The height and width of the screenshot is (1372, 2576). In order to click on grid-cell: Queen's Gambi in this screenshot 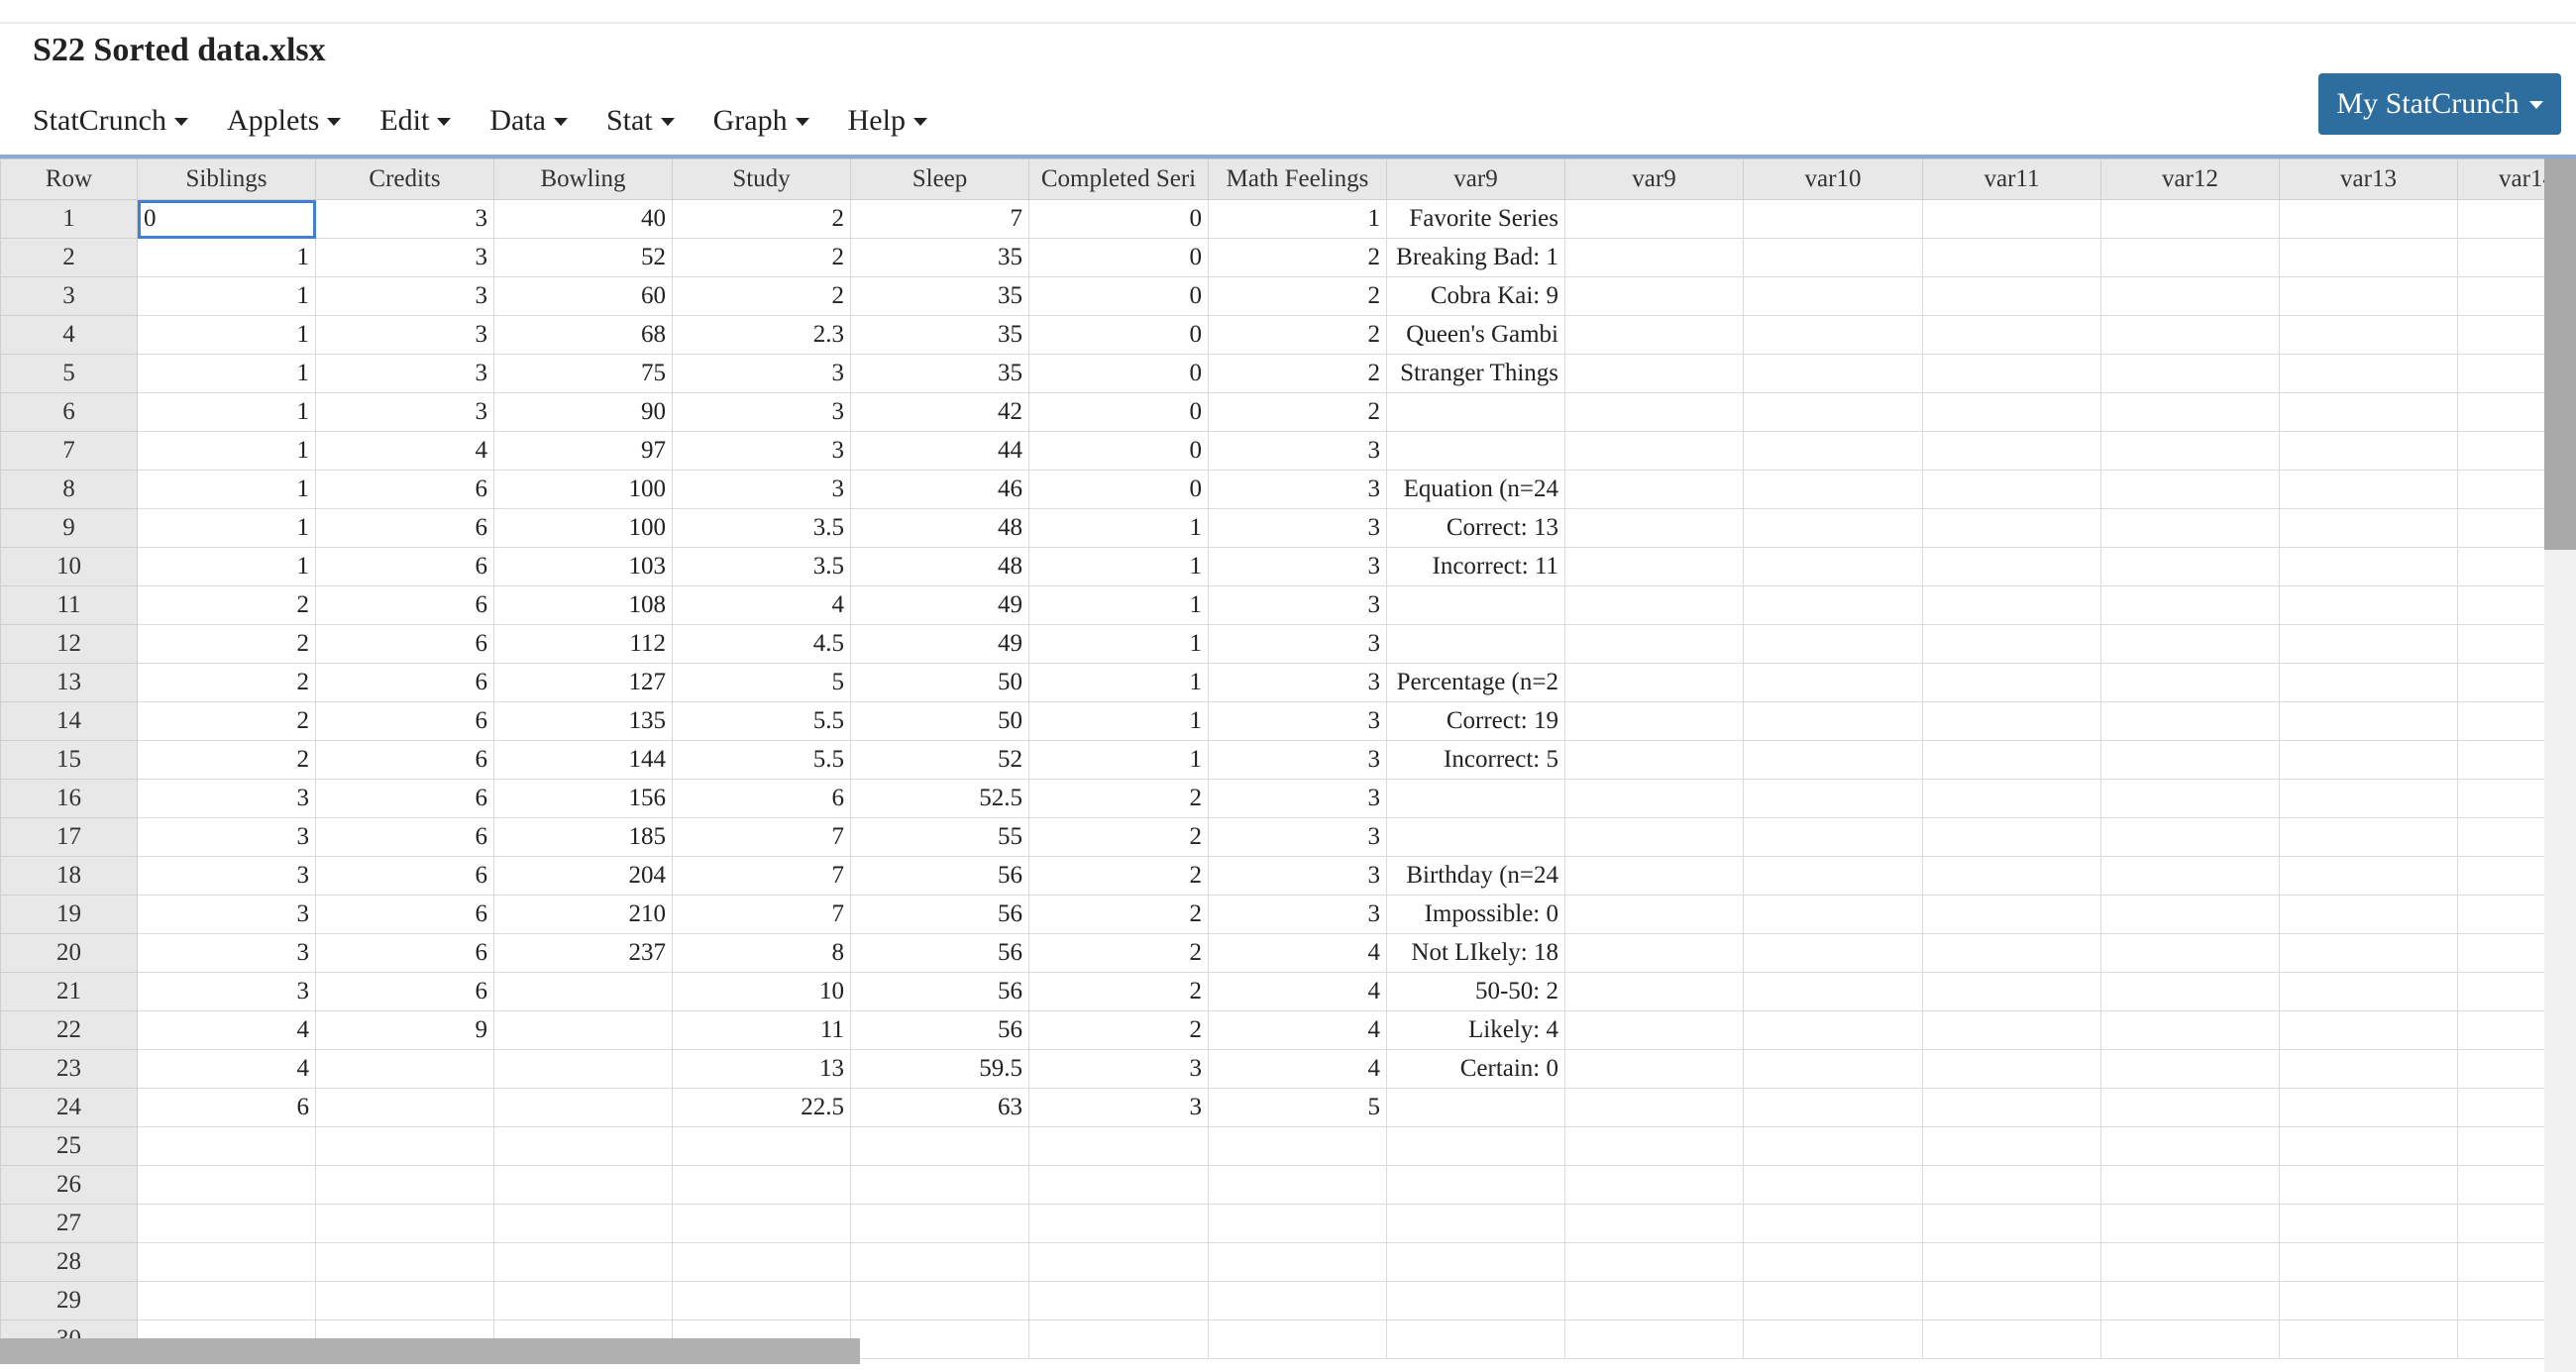, I will do `click(1475, 335)`.